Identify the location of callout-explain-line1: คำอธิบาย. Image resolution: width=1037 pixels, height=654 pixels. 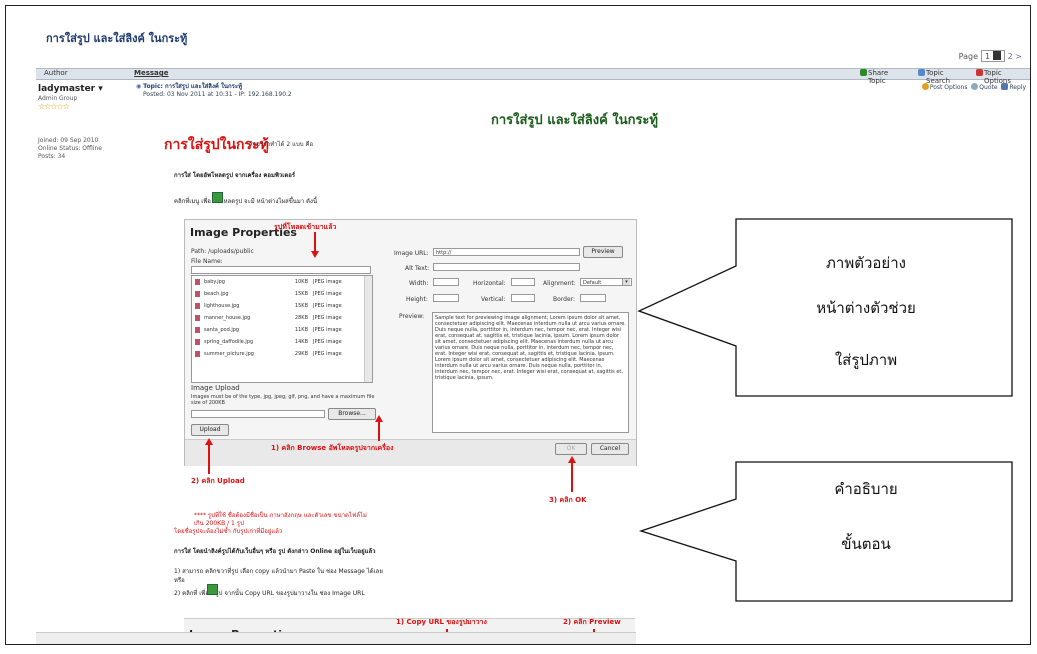
(866, 489).